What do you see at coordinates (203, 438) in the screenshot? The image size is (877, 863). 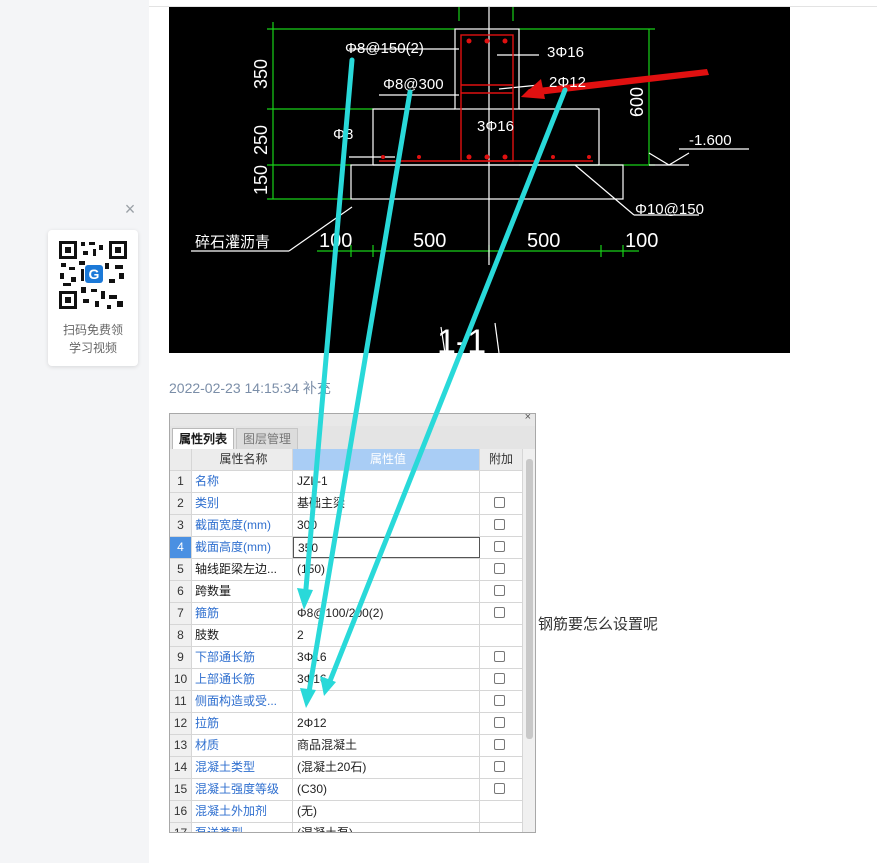 I see `tab-property-list: 属性列表` at bounding box center [203, 438].